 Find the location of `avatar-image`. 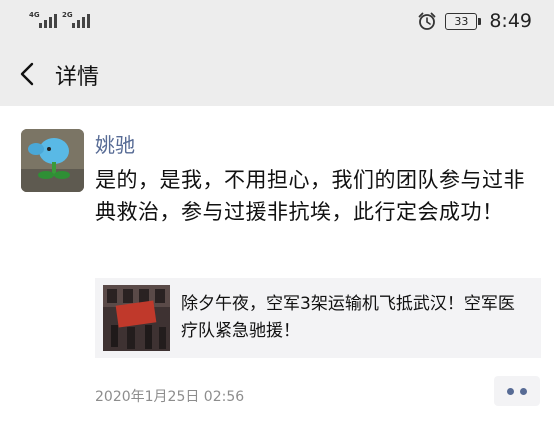

avatar-image is located at coordinates (52, 160).